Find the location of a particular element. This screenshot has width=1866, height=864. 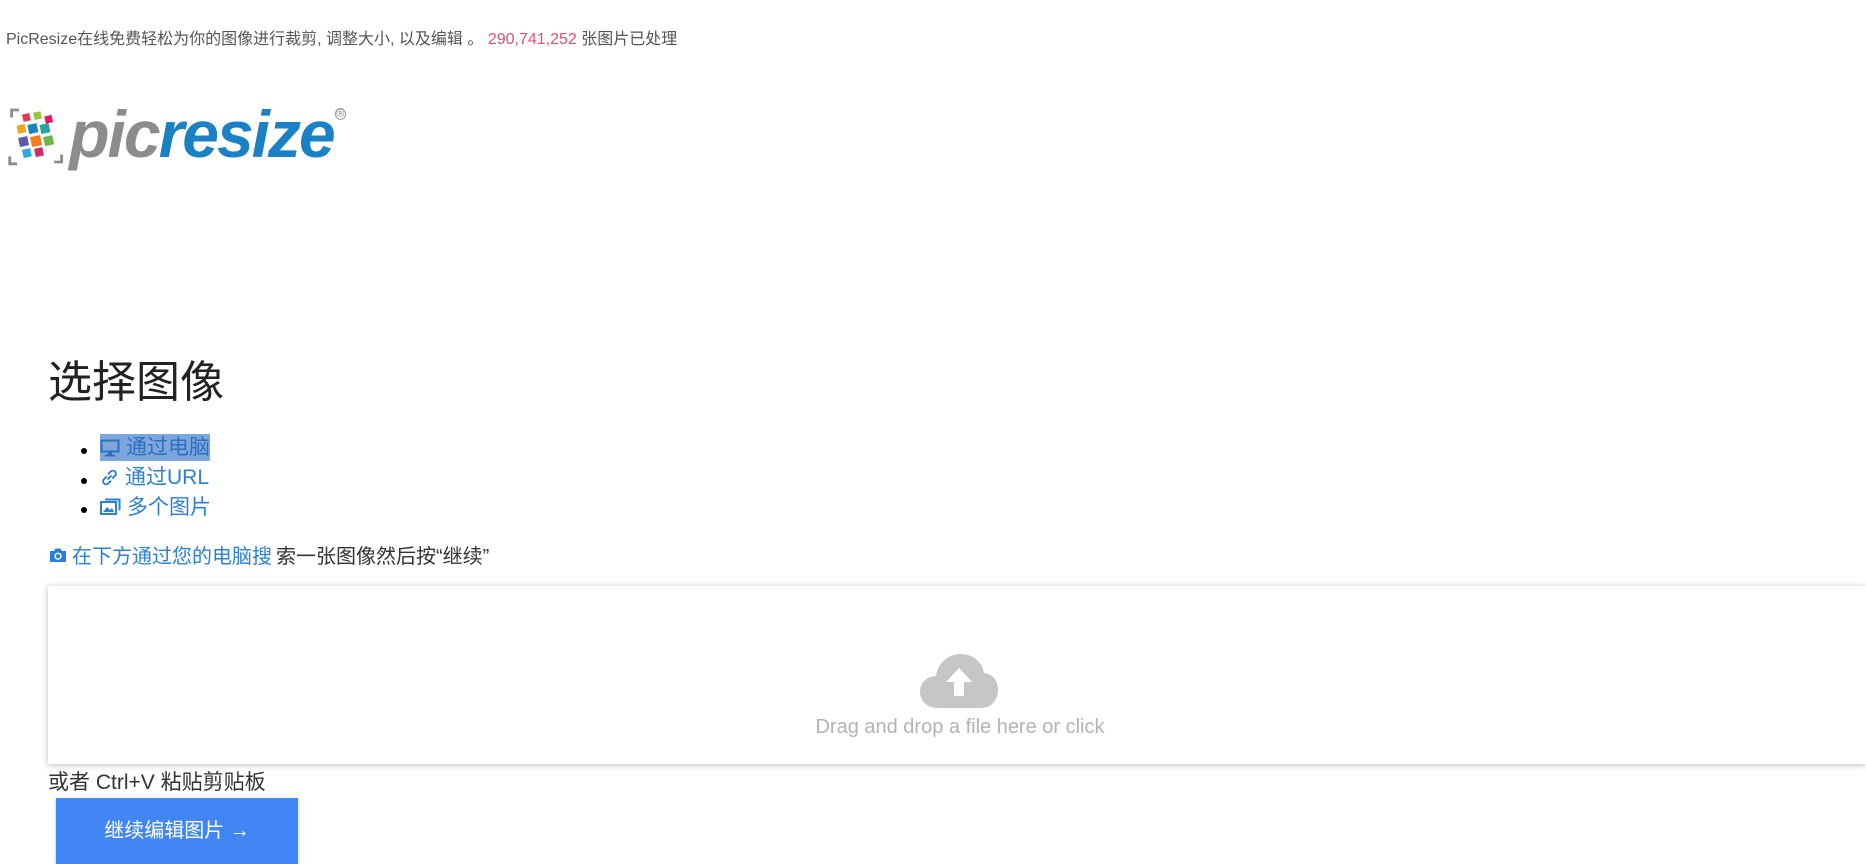

tagline-text: PicResize在线免费轻松为你的图像进行裁剪, 调整大小, 以及编辑 。 is located at coordinates (245, 39).